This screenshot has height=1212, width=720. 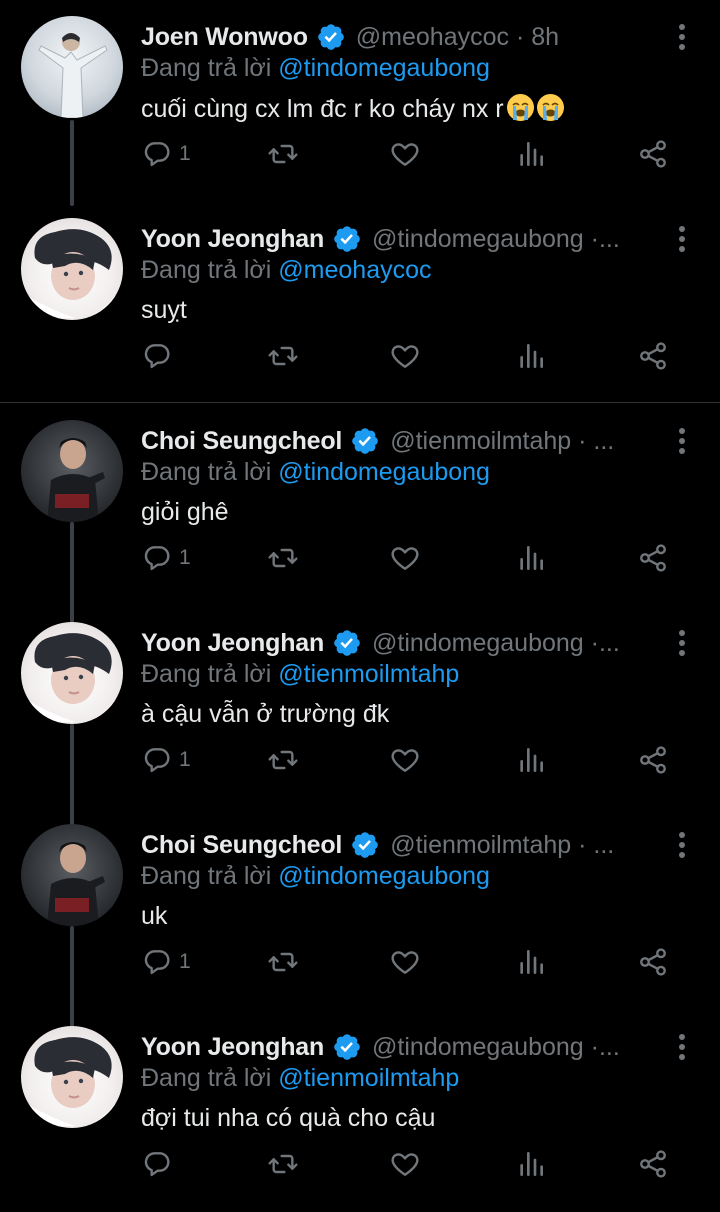 I want to click on tweet-text: cuối cùng cx lm đc r ko cháy nx r, so click(x=352, y=109).